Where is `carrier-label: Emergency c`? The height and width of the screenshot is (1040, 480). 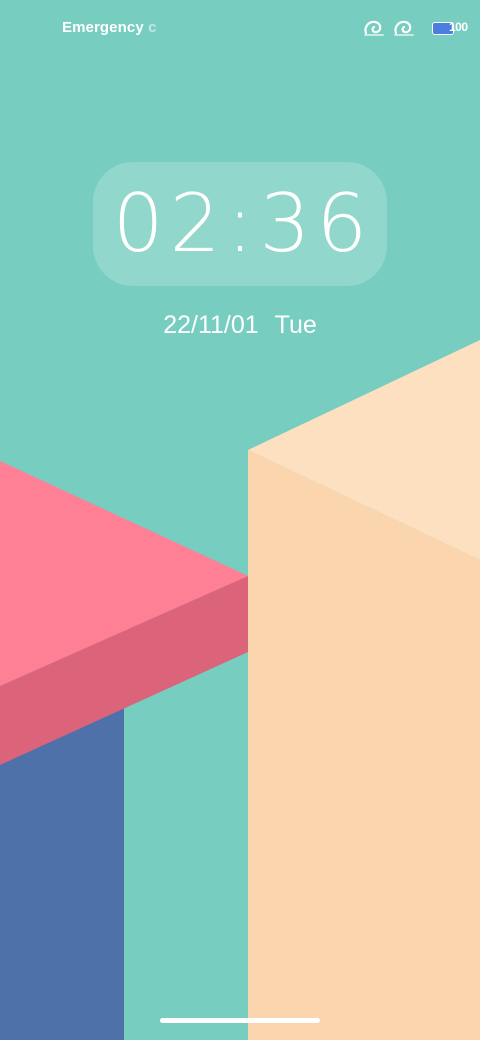
carrier-label: Emergency c is located at coordinates (109, 27).